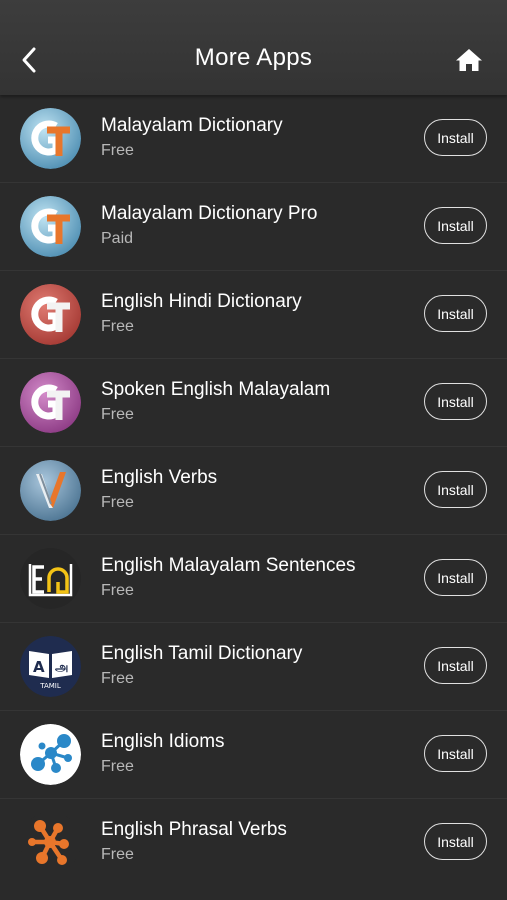 The width and height of the screenshot is (507, 900). What do you see at coordinates (253, 755) in the screenshot?
I see `list-item: English Idioms Free Install` at bounding box center [253, 755].